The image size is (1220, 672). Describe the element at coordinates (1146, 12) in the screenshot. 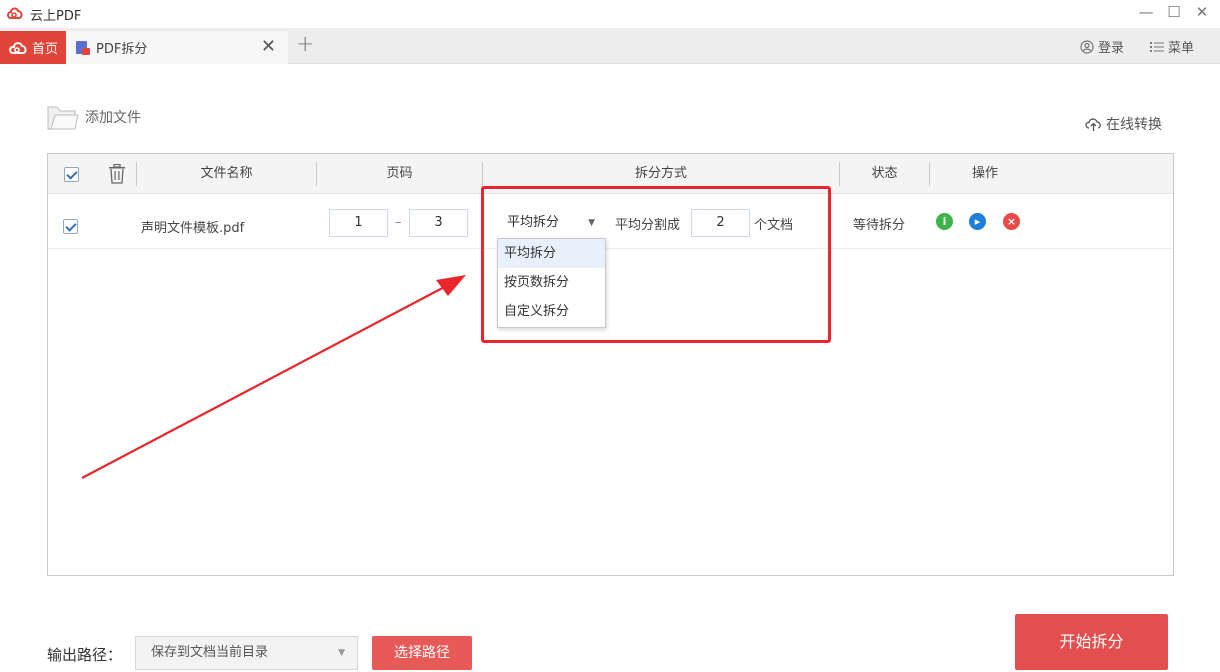

I see `minimize-button: —` at that location.